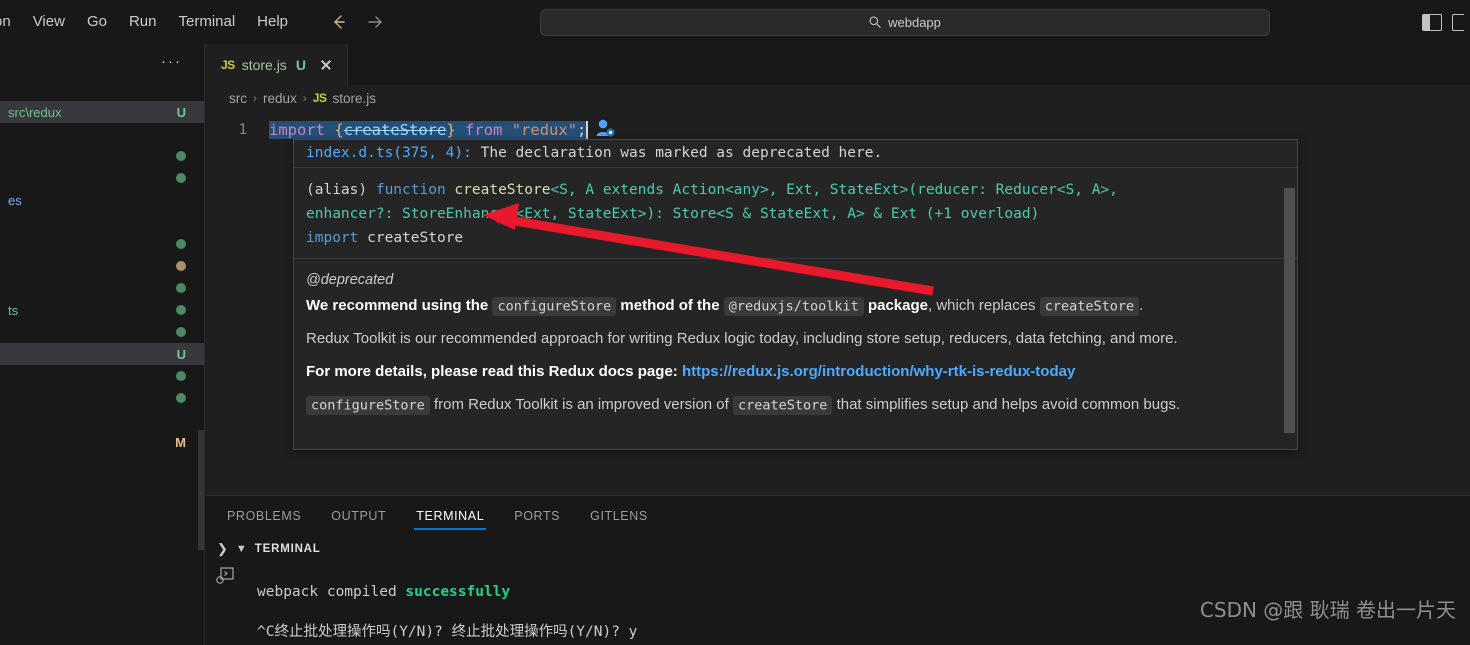 The height and width of the screenshot is (645, 1470). I want to click on sidebar-item-selected-file: U, so click(102, 354).